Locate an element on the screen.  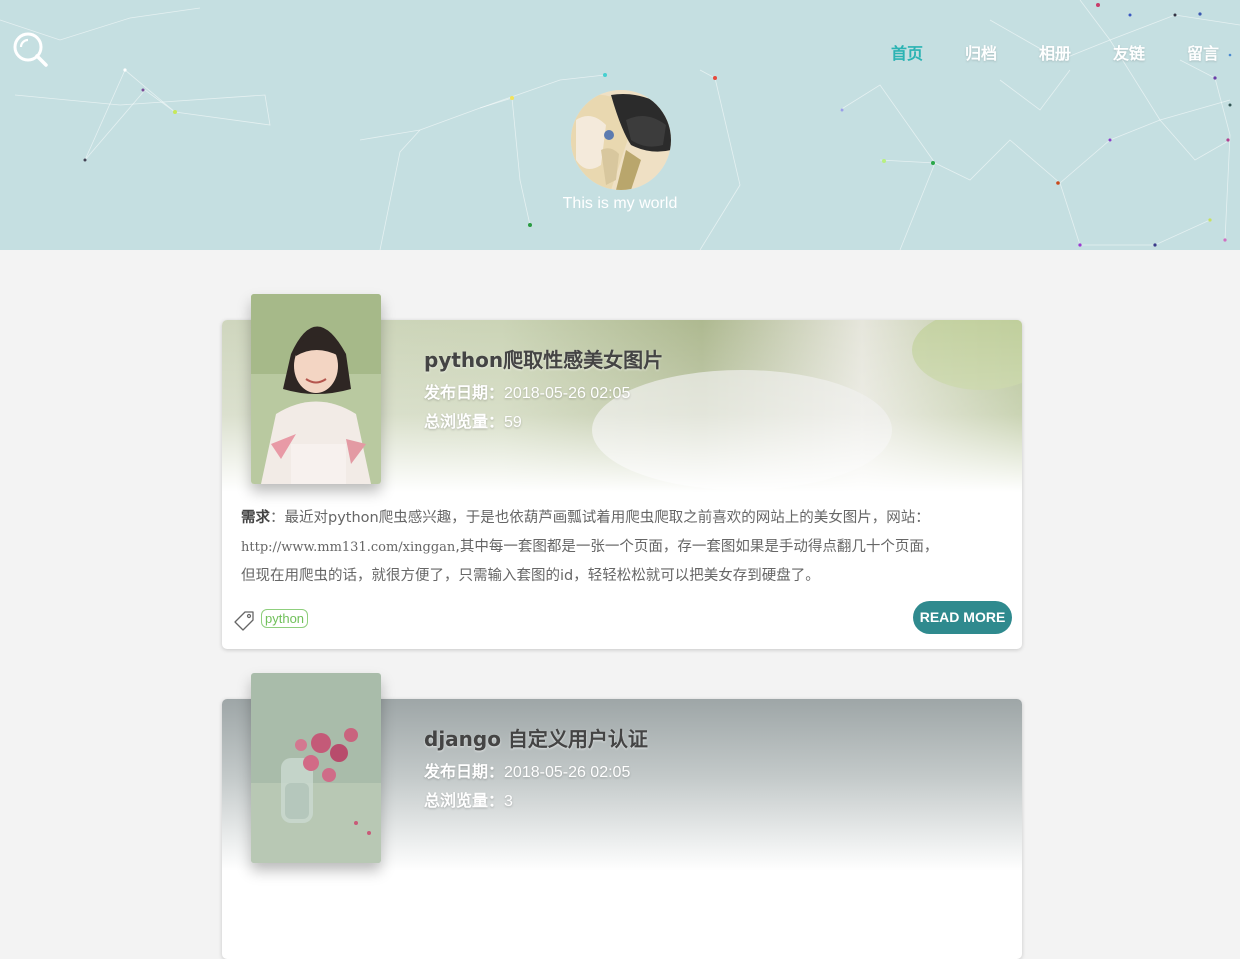
search-button is located at coordinates (31, 50).